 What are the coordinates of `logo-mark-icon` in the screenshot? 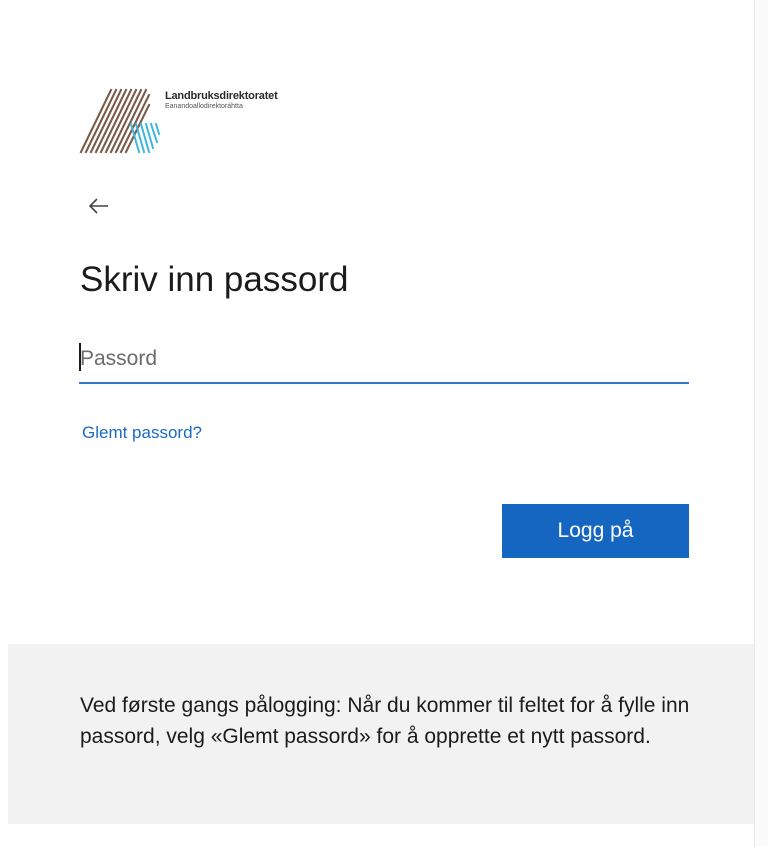 It's located at (120, 121).